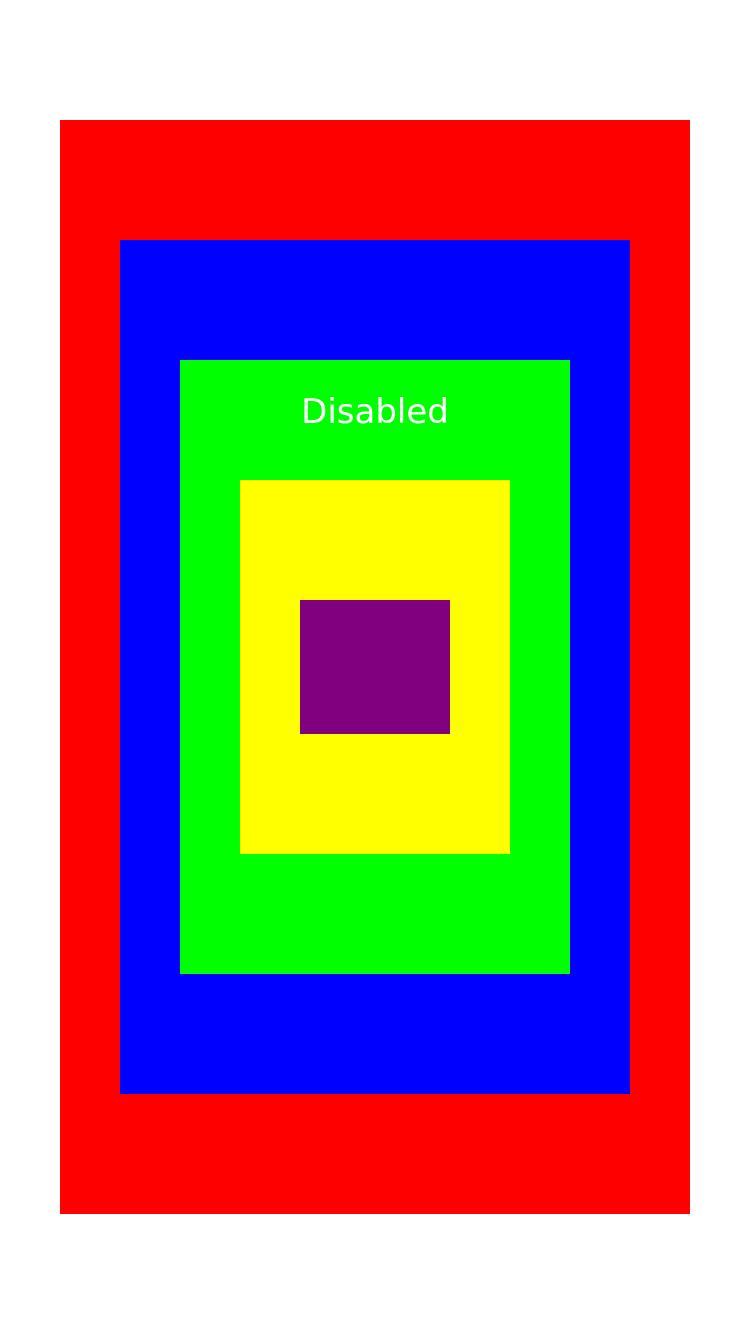 This screenshot has height=1334, width=750. I want to click on yellow-container, so click(375, 667).